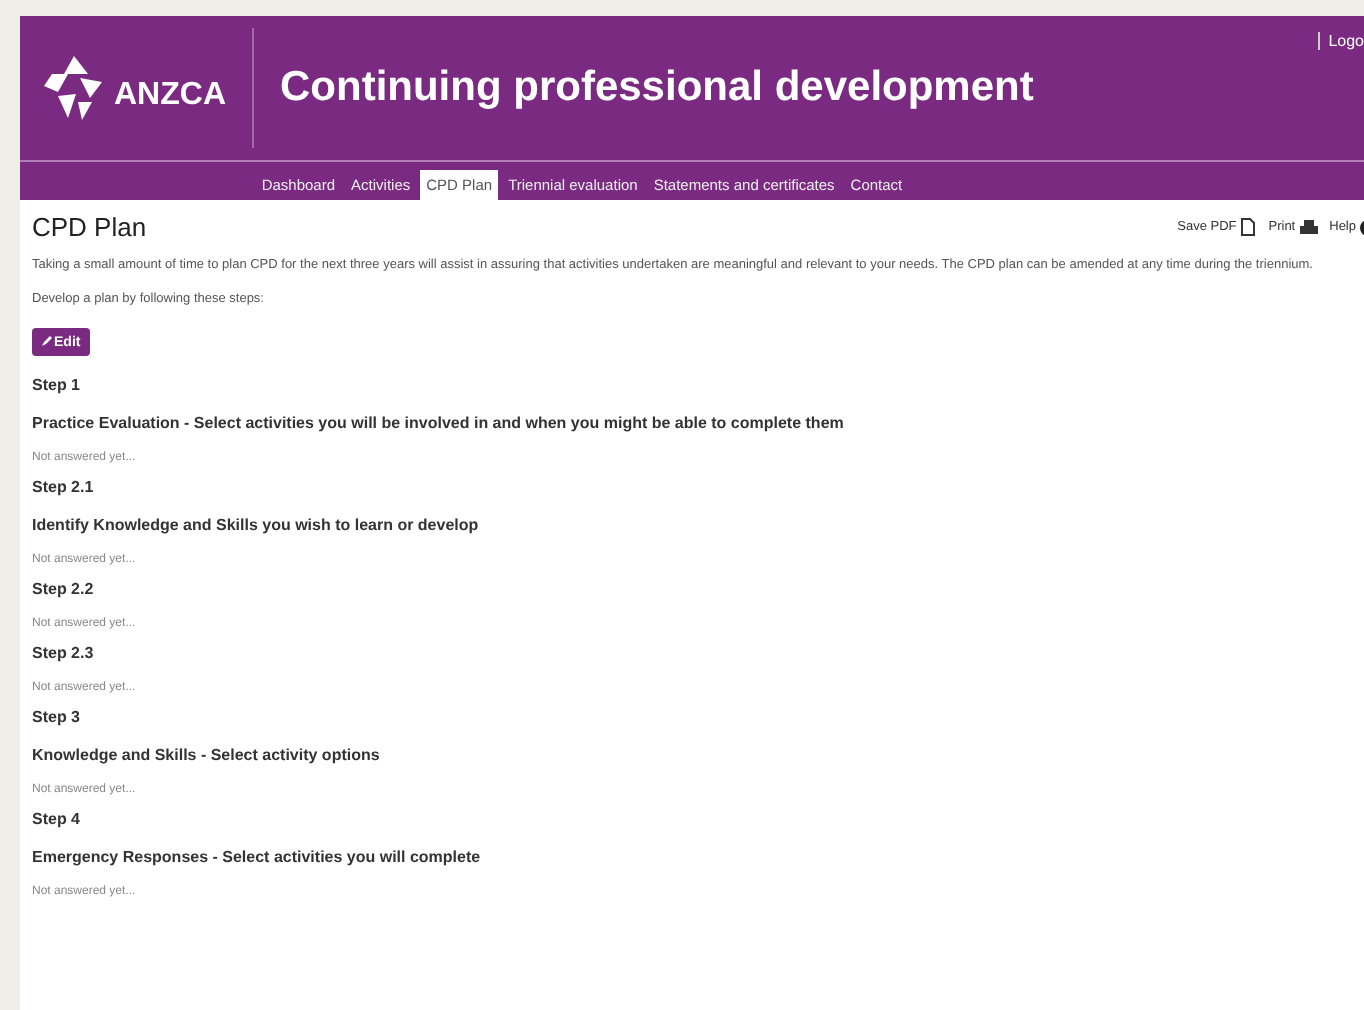 This screenshot has height=1010, width=1364. What do you see at coordinates (657, 88) in the screenshot?
I see `site-title: Continuing professional development` at bounding box center [657, 88].